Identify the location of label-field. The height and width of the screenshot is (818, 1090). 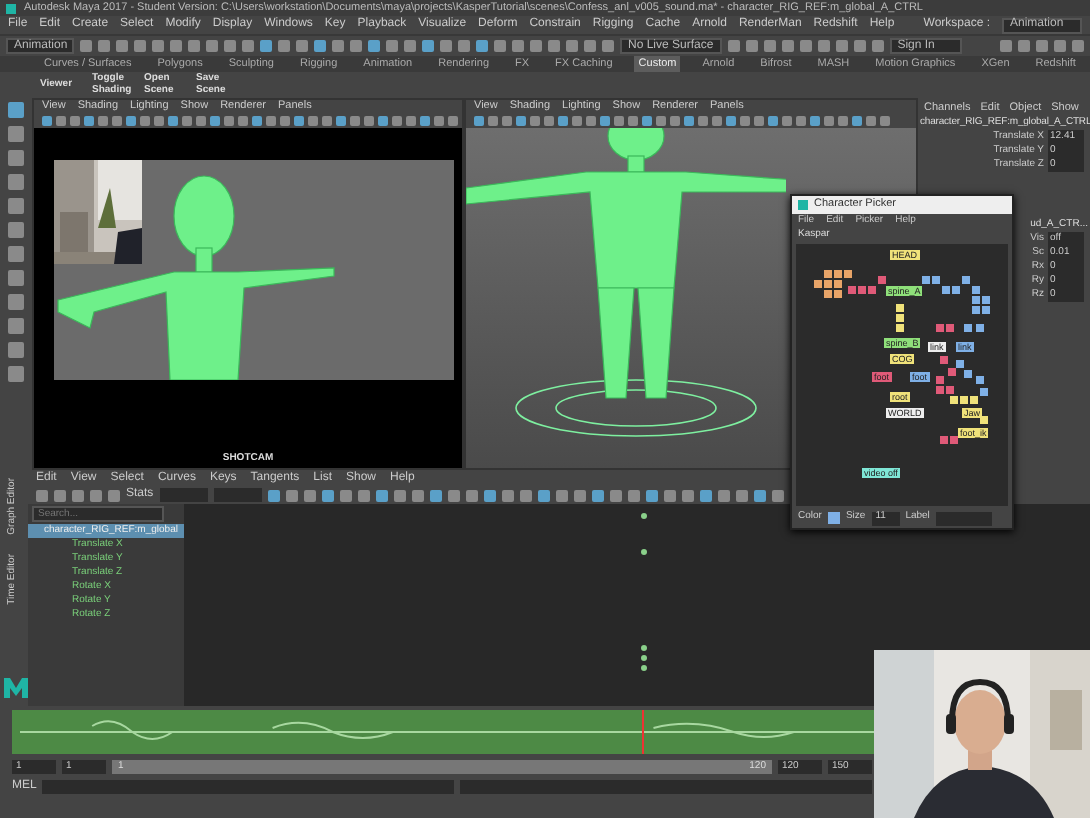
(963, 518).